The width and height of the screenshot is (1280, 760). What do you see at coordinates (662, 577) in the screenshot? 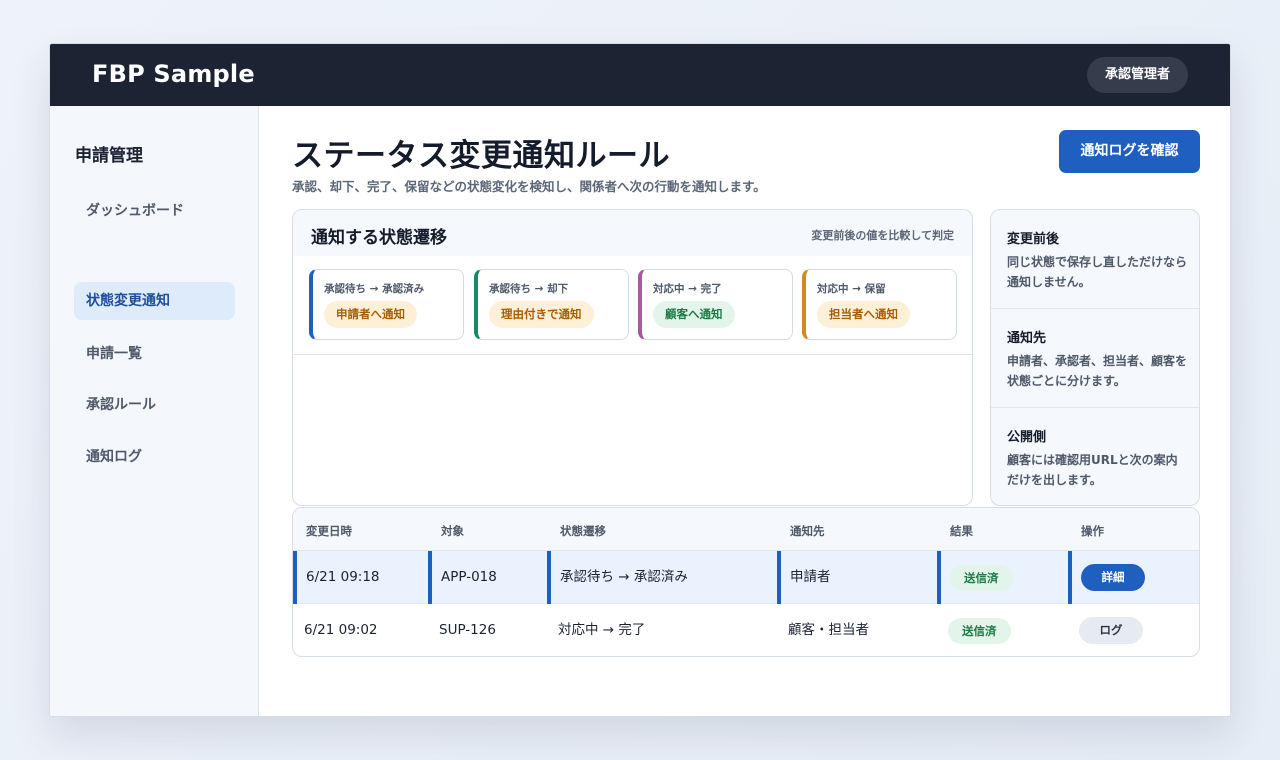
I see `cell-transition: 承認待ち → 承認済み` at bounding box center [662, 577].